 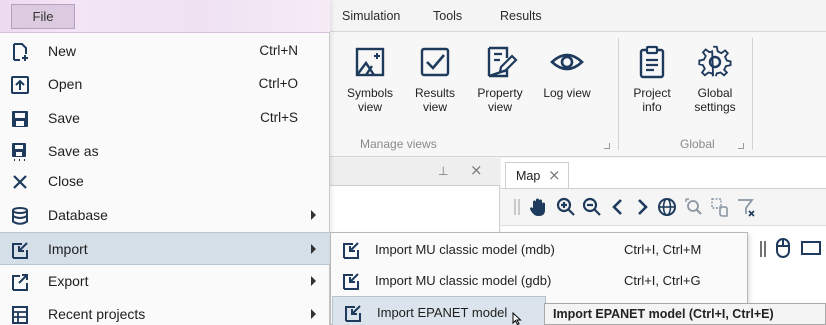 What do you see at coordinates (78, 215) in the screenshot?
I see `menu-item-label: Database` at bounding box center [78, 215].